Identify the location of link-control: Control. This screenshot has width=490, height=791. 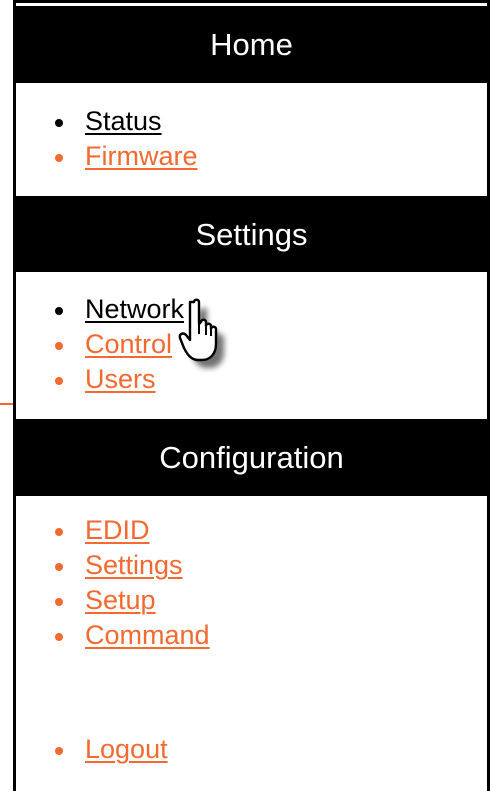
(128, 344).